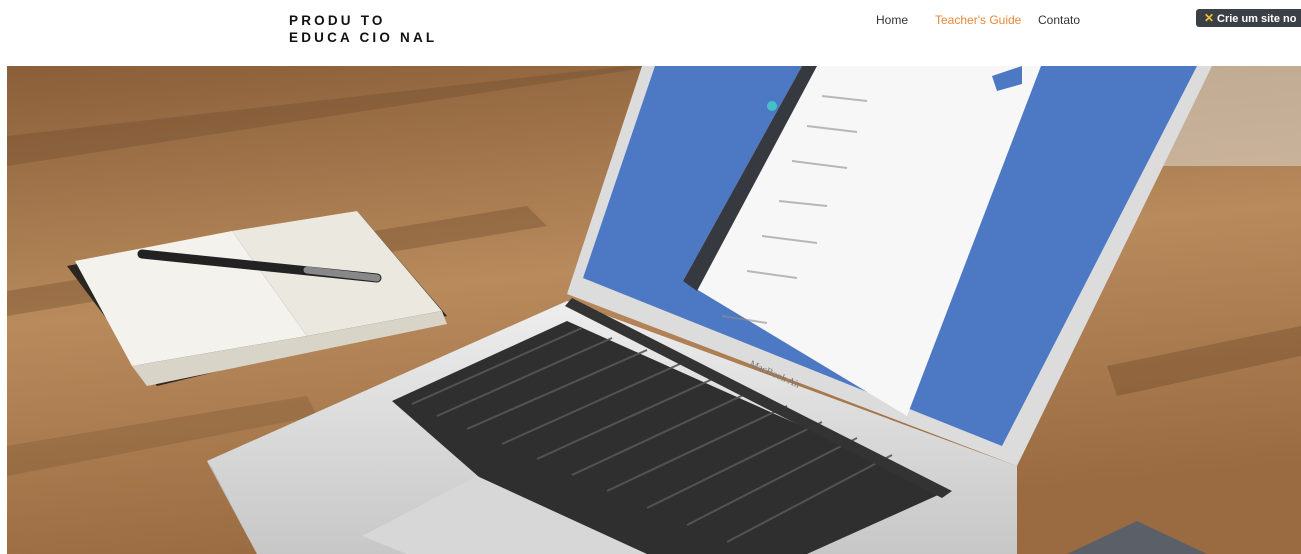 This screenshot has width=1301, height=554. Describe the element at coordinates (978, 20) in the screenshot. I see `nav-teachers-guide: Teacher's Guide` at that location.